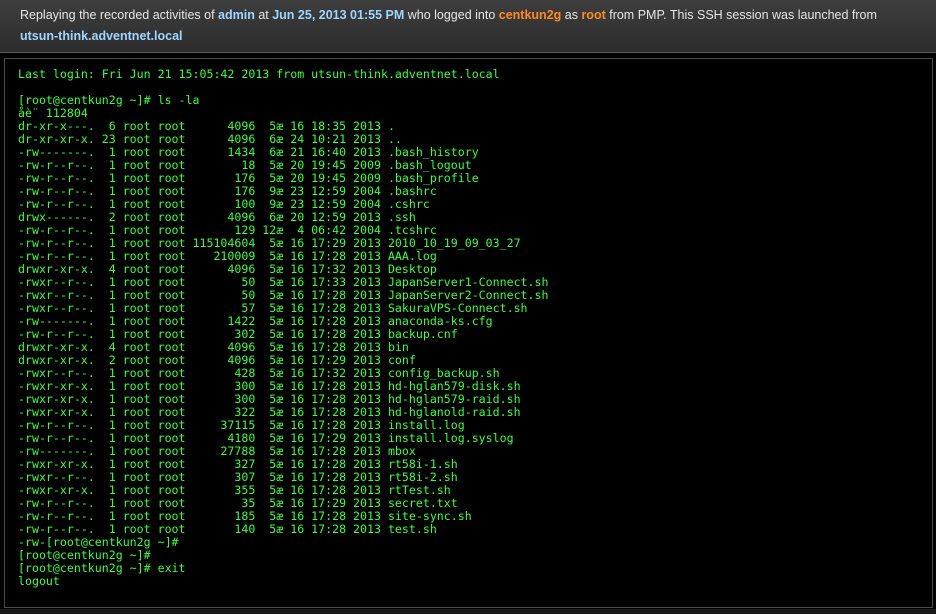 Image resolution: width=936 pixels, height=614 pixels. Describe the element at coordinates (102, 568) in the screenshot. I see `terminal-line: [root@centkun2g ~]# exit` at that location.